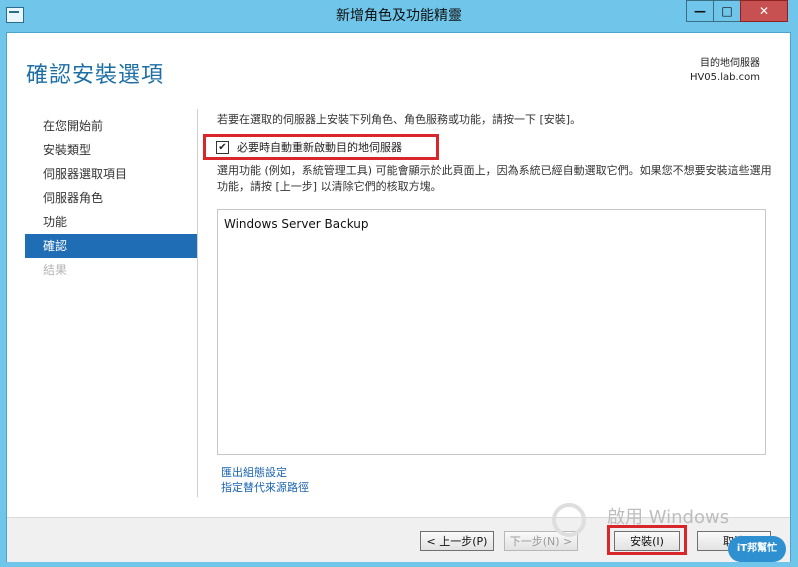  What do you see at coordinates (724, 77) in the screenshot?
I see `destination-name: HV05.lab.com` at bounding box center [724, 77].